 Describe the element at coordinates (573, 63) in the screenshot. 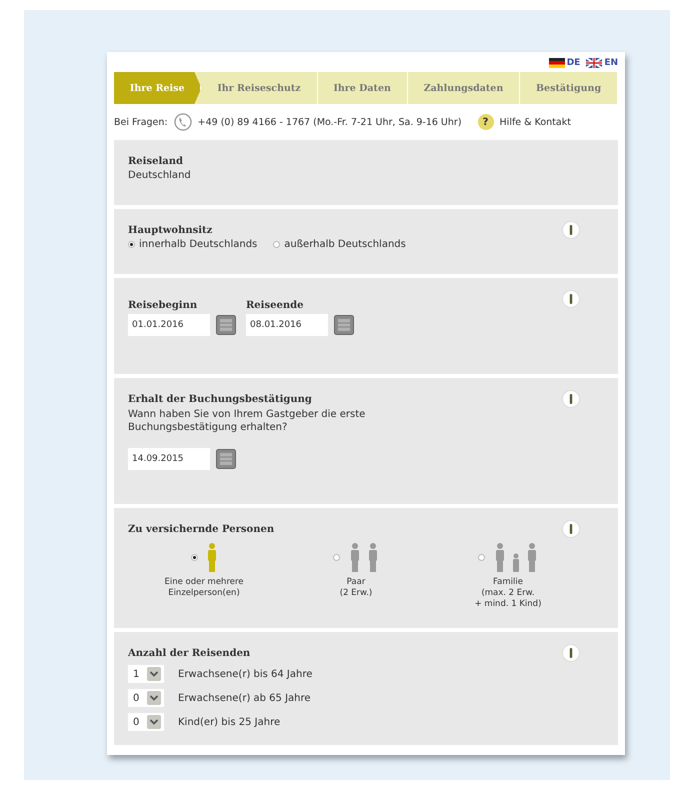

I see `language-link: DE` at that location.